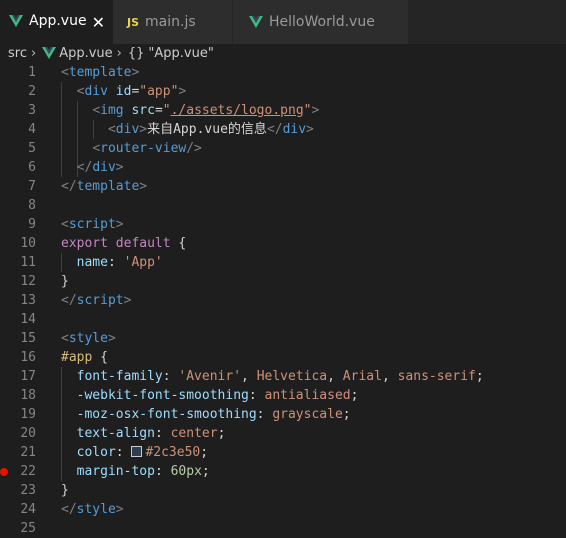  Describe the element at coordinates (88, 338) in the screenshot. I see `code-text: <style>` at that location.